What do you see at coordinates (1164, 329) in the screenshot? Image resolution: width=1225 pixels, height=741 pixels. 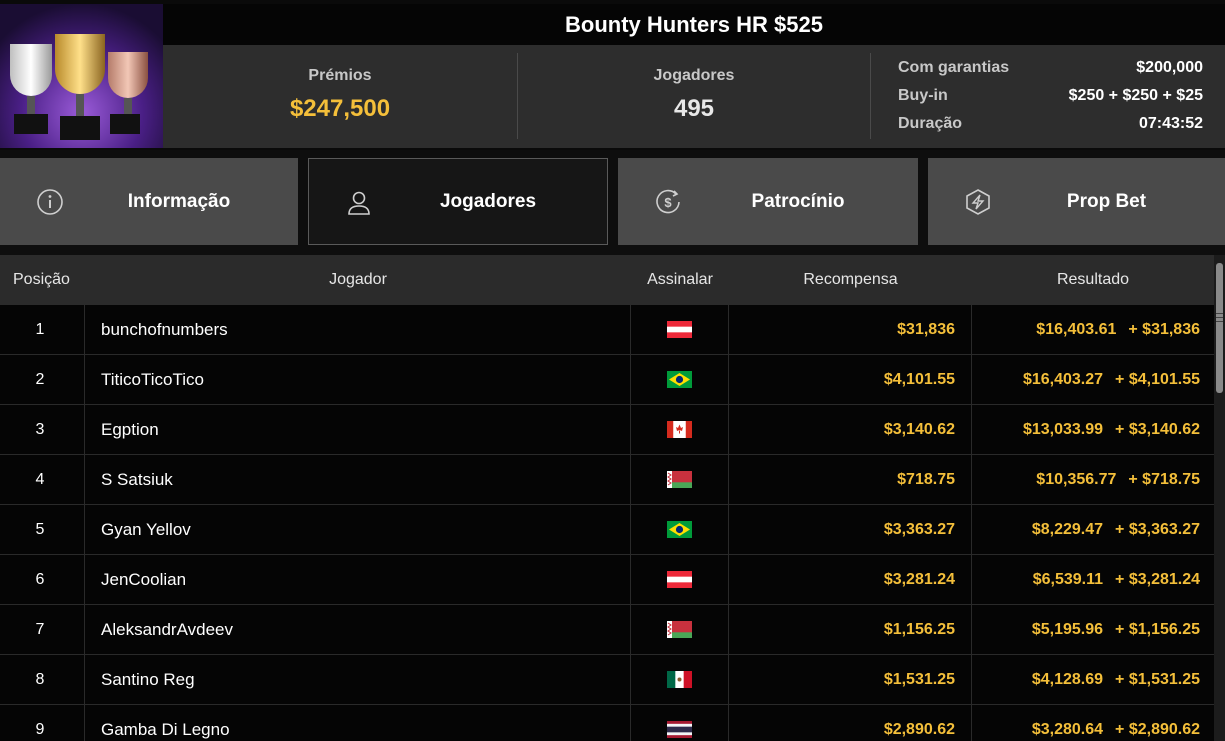 I see `result-bonus: + $31,836` at bounding box center [1164, 329].